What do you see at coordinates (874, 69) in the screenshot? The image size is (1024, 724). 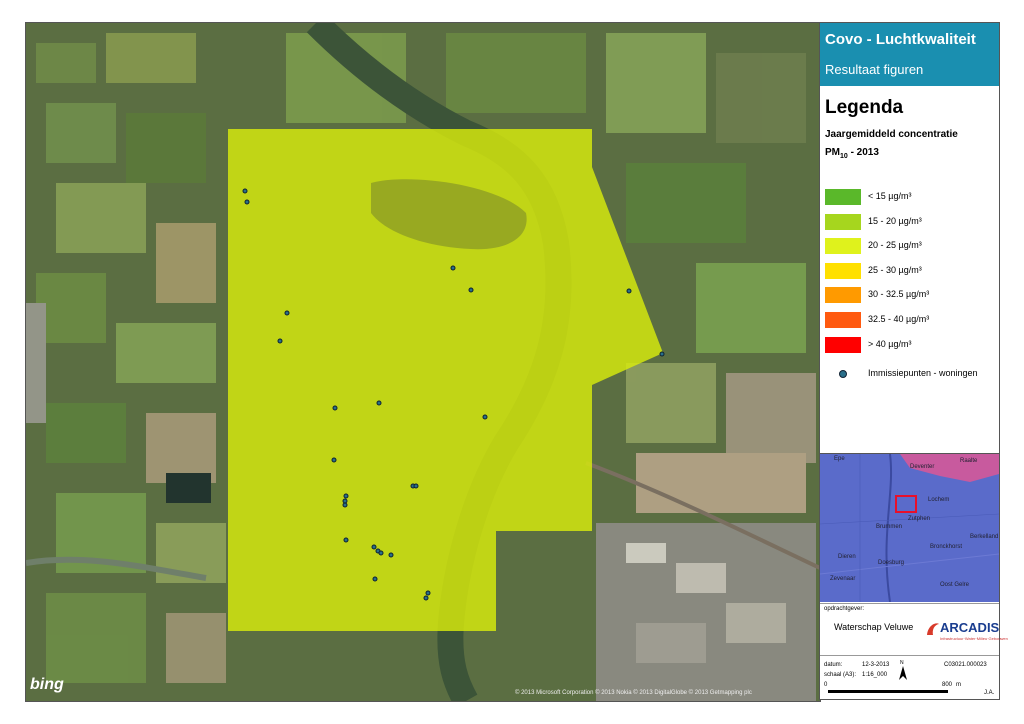 I see `app-subtitle: Resultaat figuren` at bounding box center [874, 69].